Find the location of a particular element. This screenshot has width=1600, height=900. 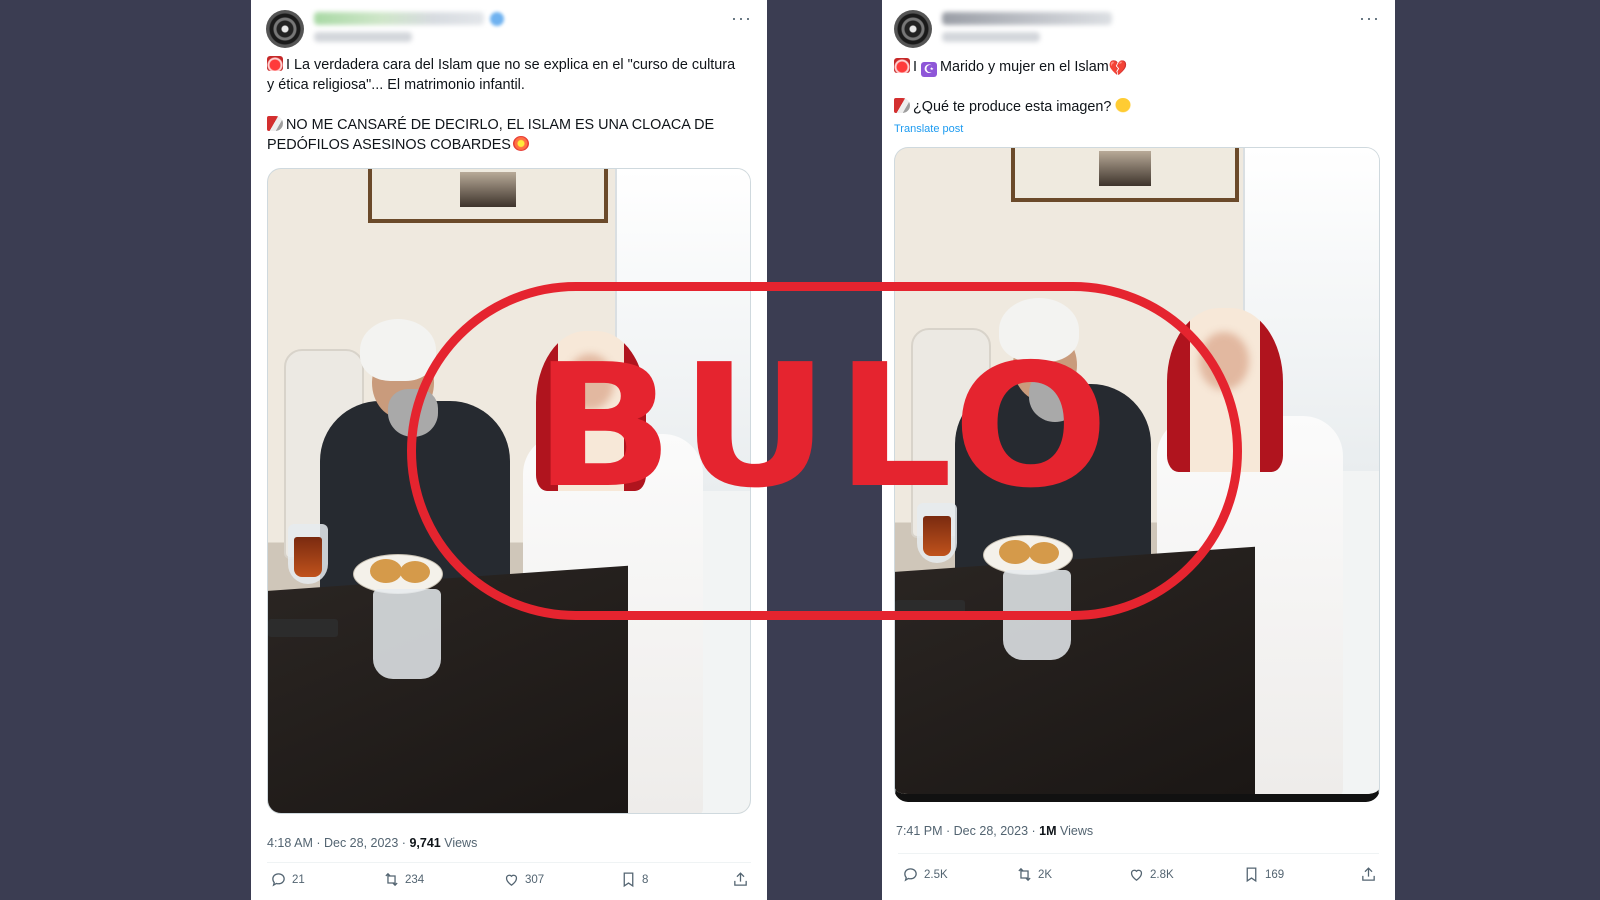

tweet-text-line: PEDÓFILOS ASESINOS COBARDES is located at coordinates (509, 145).